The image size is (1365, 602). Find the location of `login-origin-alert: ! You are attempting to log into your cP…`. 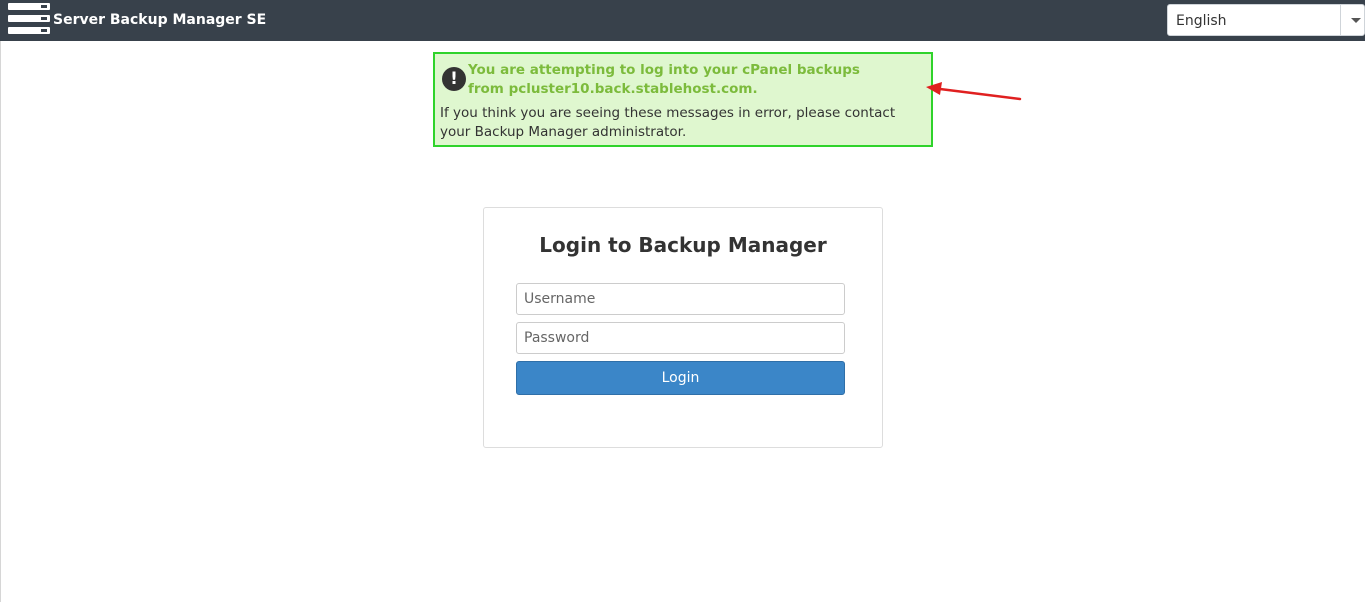

login-origin-alert: ! You are attempting to log into your cP… is located at coordinates (683, 99).